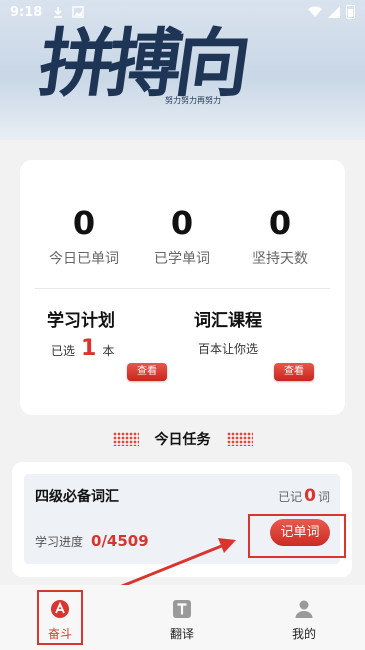  I want to click on tab-translate: 翻译, so click(182, 615).